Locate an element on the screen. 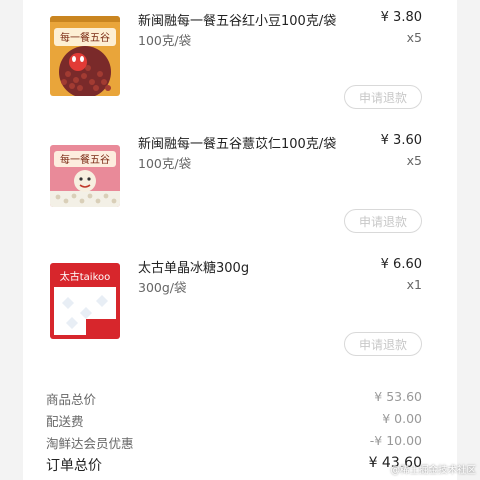  goods-total-label: 商品总价 is located at coordinates (71, 399).